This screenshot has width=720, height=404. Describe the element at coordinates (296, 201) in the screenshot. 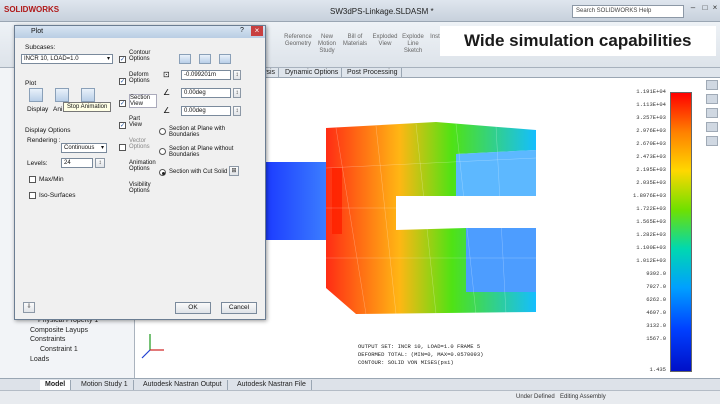

I see `link-bar` at that location.